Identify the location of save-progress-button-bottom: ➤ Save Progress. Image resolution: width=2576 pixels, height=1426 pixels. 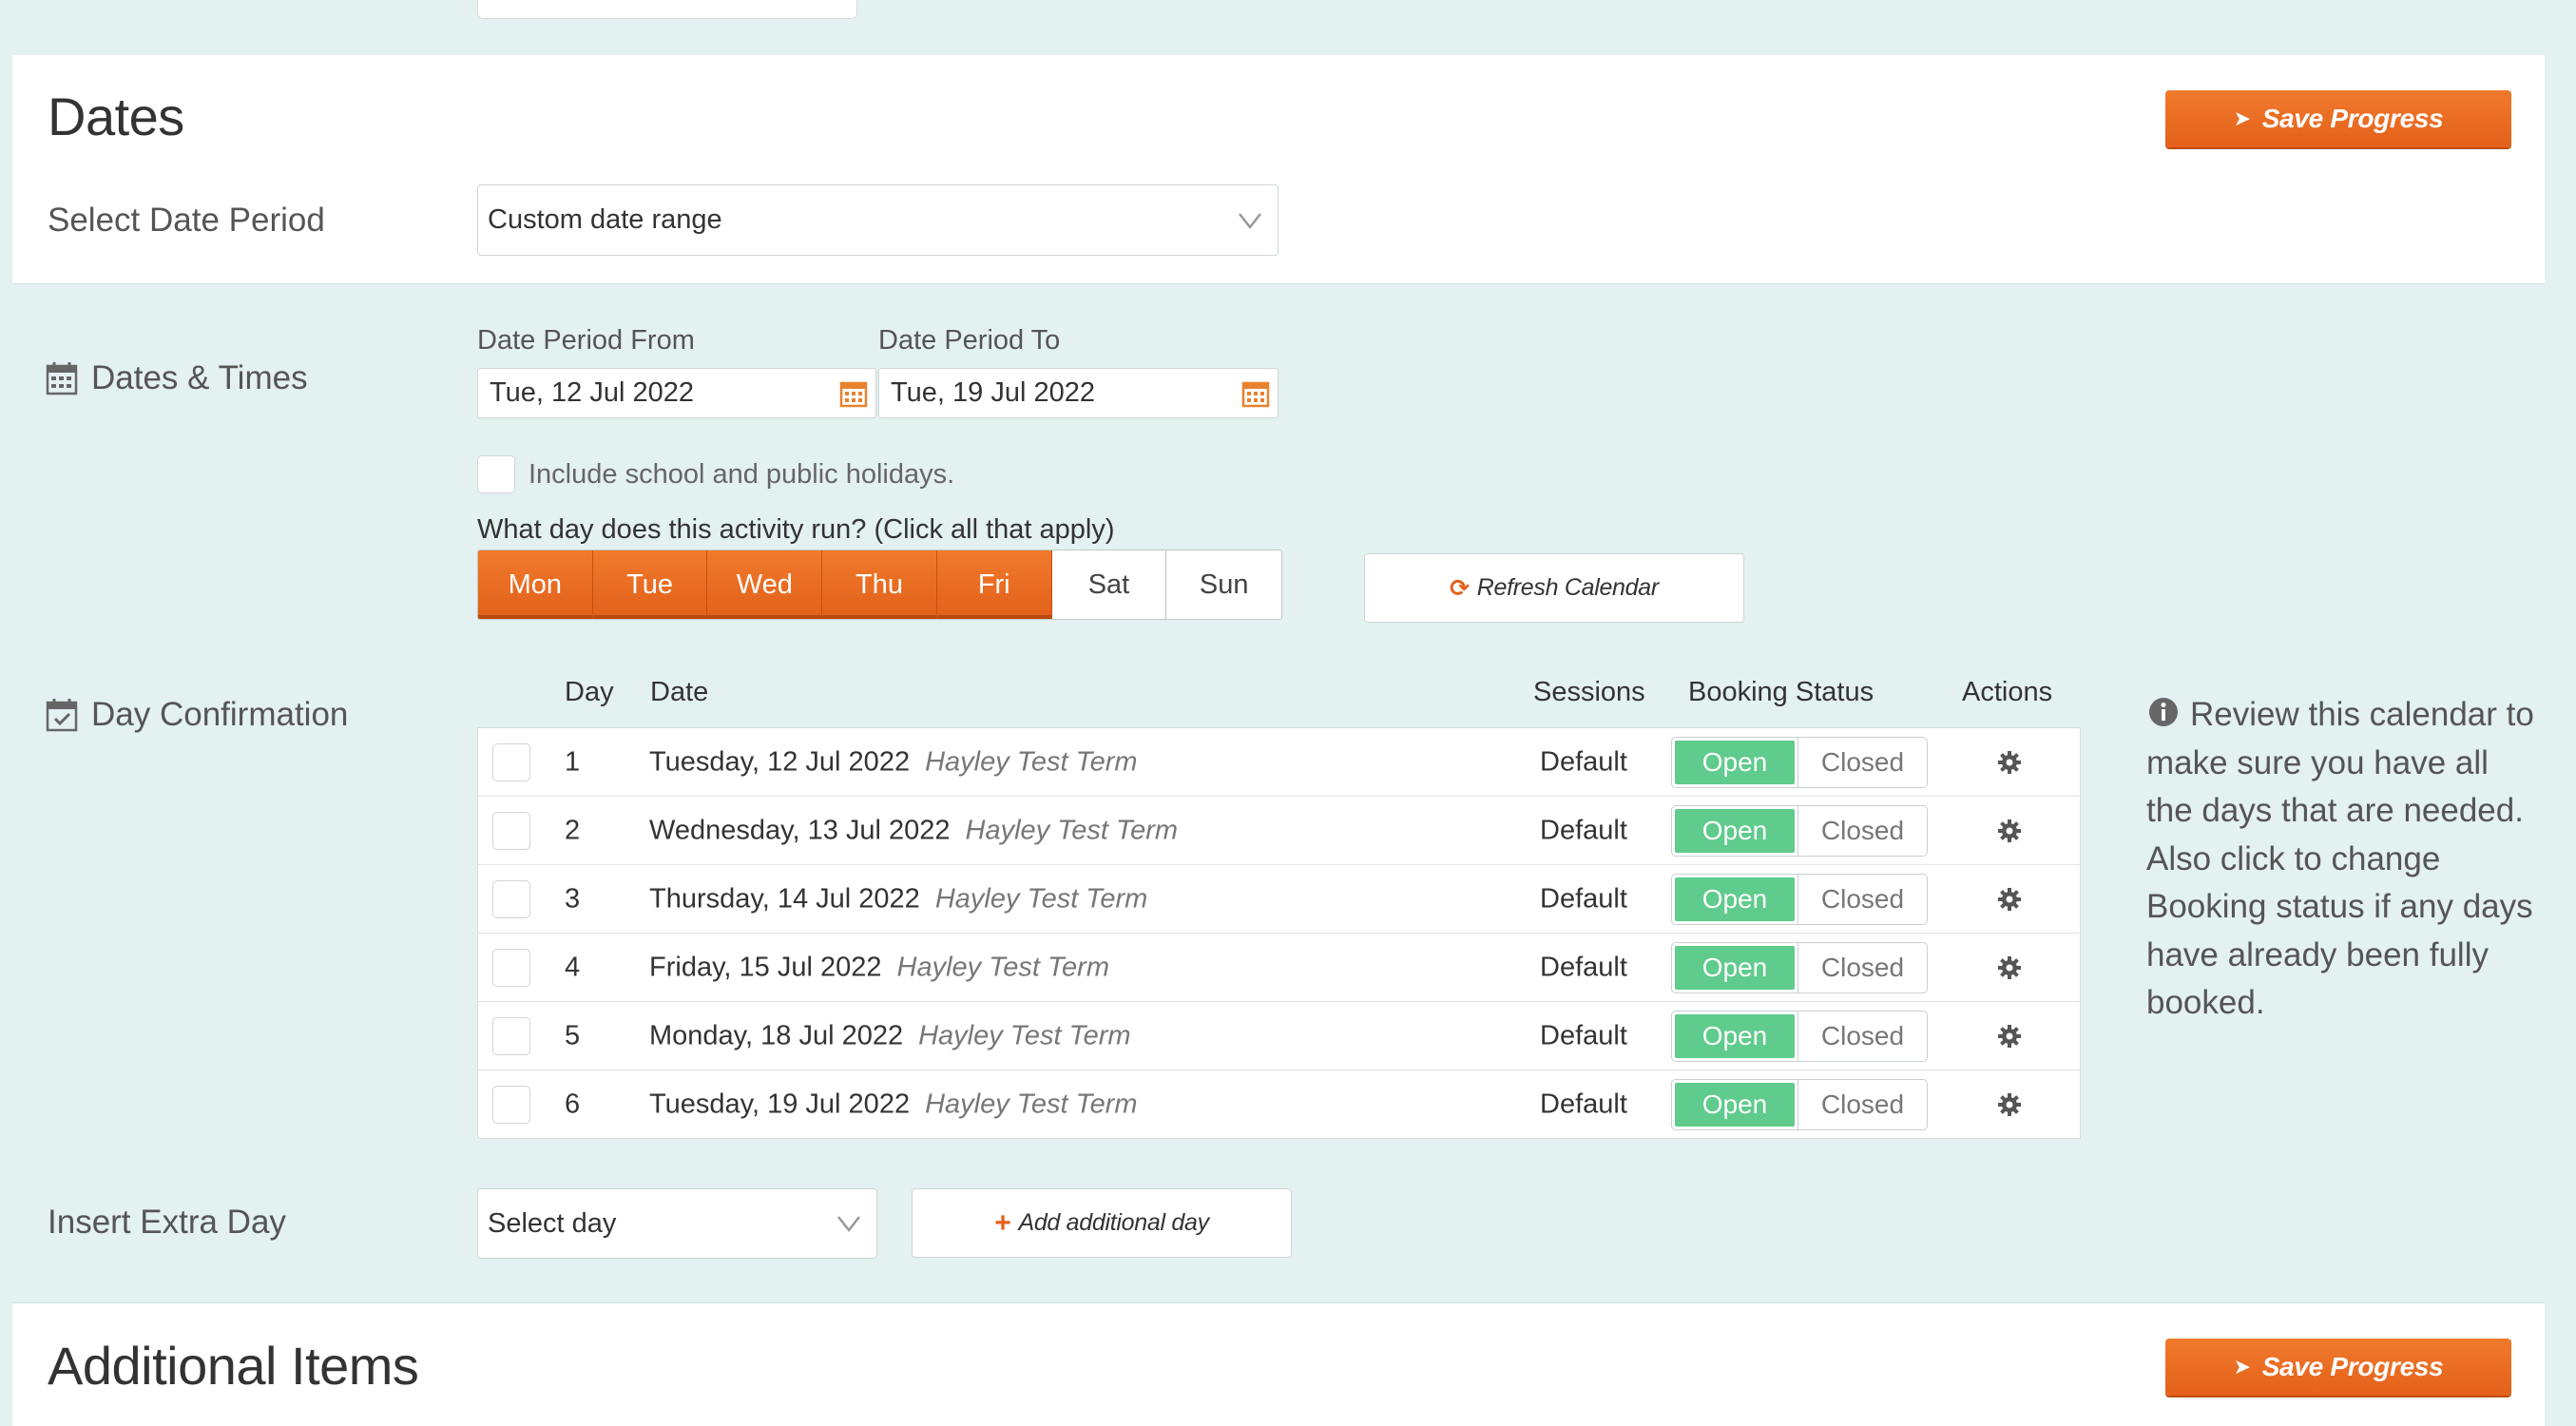
(2338, 1367).